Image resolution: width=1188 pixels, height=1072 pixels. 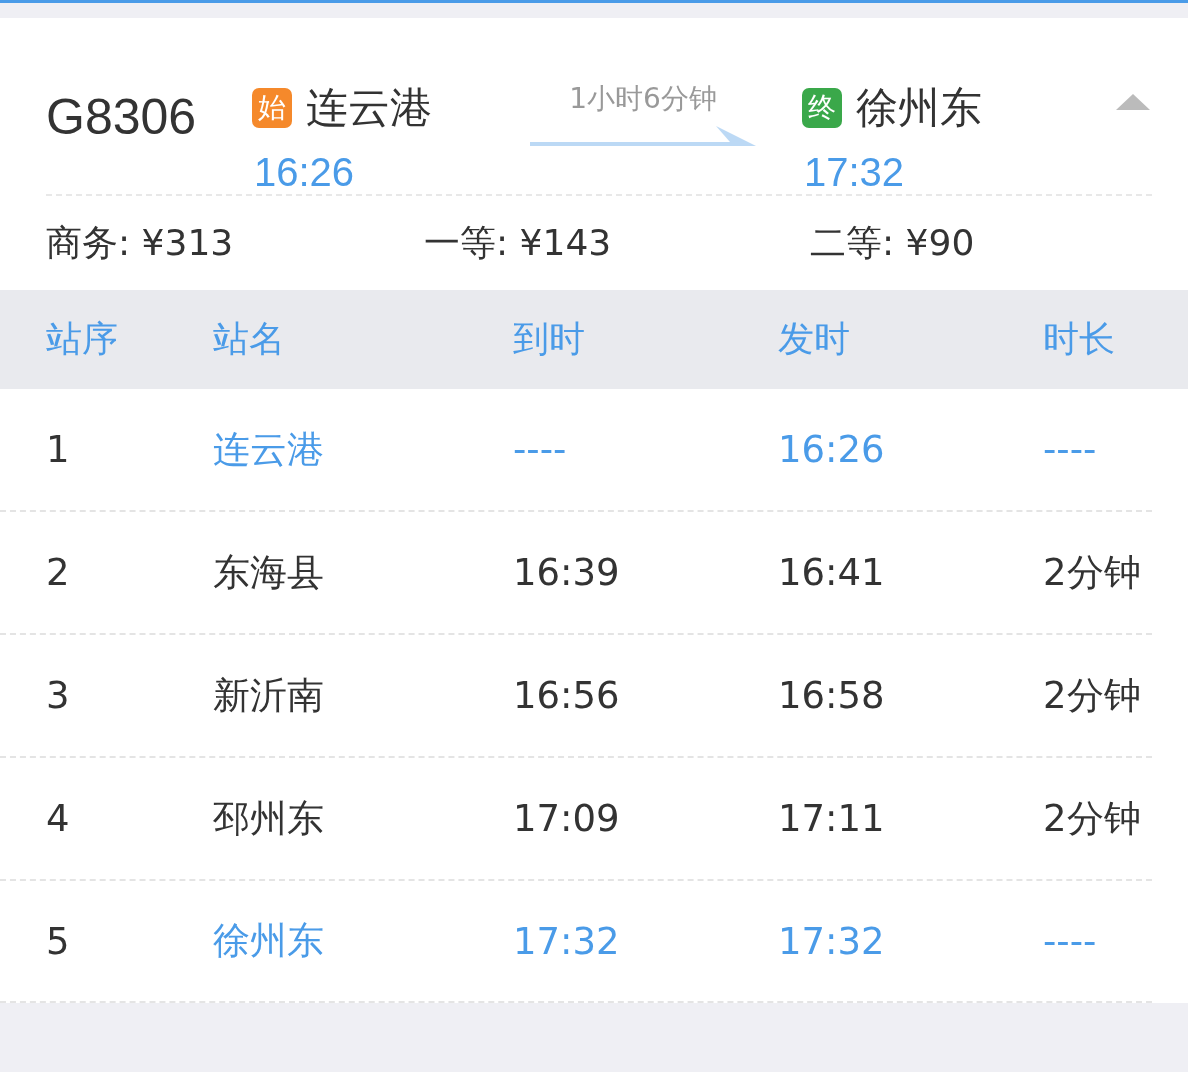 I want to click on column-header: 站序, so click(x=82, y=339).